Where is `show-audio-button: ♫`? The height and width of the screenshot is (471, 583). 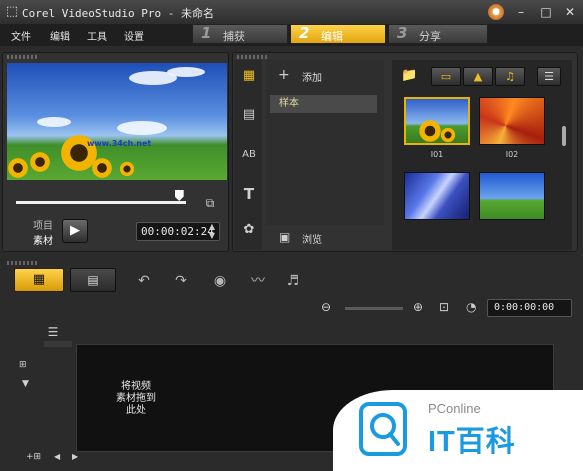
show-audio-button: ♫ is located at coordinates (510, 76).